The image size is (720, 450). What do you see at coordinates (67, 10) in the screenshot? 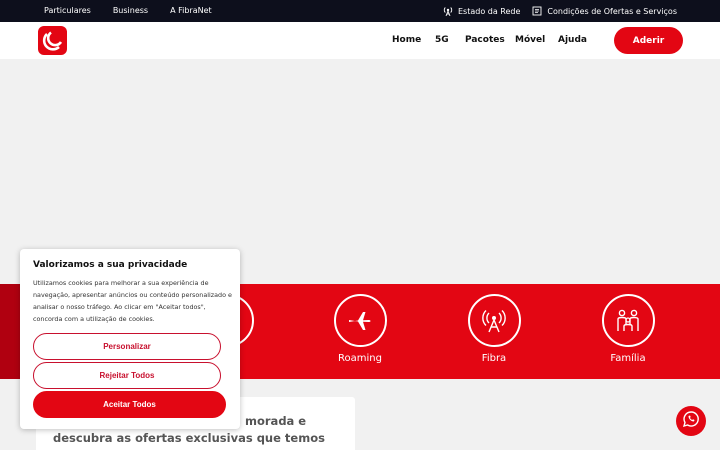
I see `link-particulares: Particulares` at bounding box center [67, 10].